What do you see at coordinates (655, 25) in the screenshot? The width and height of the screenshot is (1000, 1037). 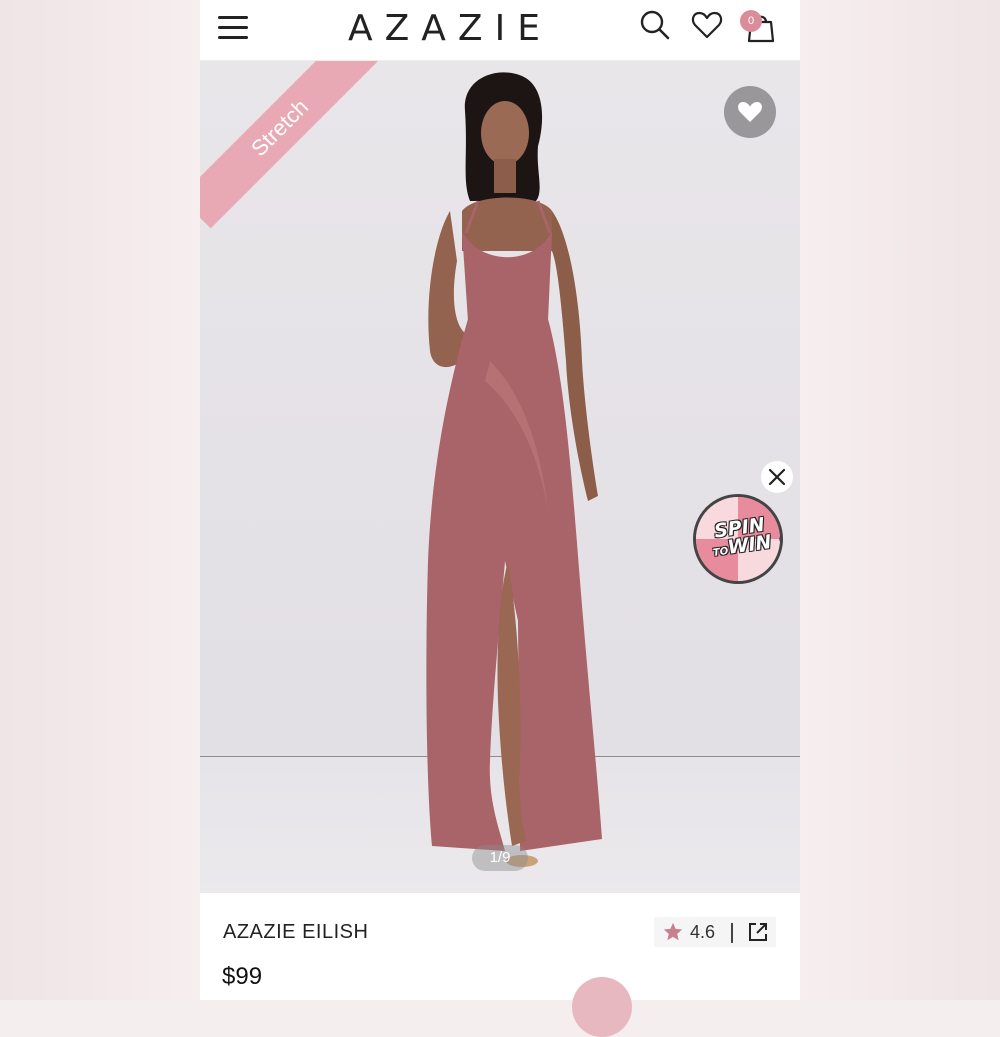 I see `search-icon` at bounding box center [655, 25].